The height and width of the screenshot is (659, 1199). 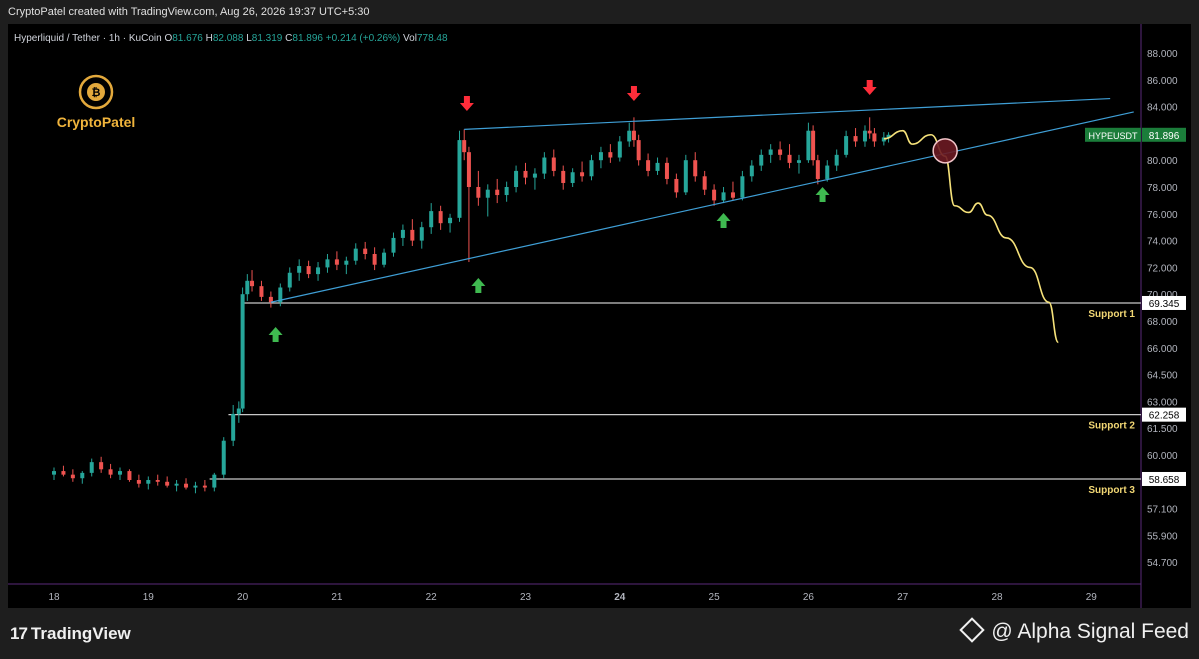 I want to click on x-tick-label: 22, so click(x=432, y=597).